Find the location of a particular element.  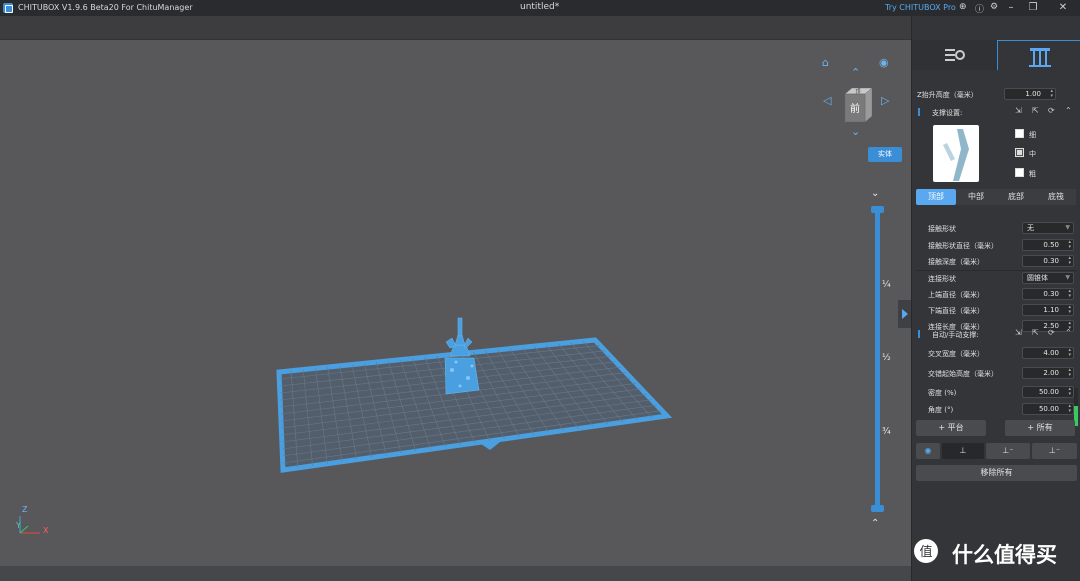

param-label: 接触深度（毫米） is located at coordinates (956, 262).